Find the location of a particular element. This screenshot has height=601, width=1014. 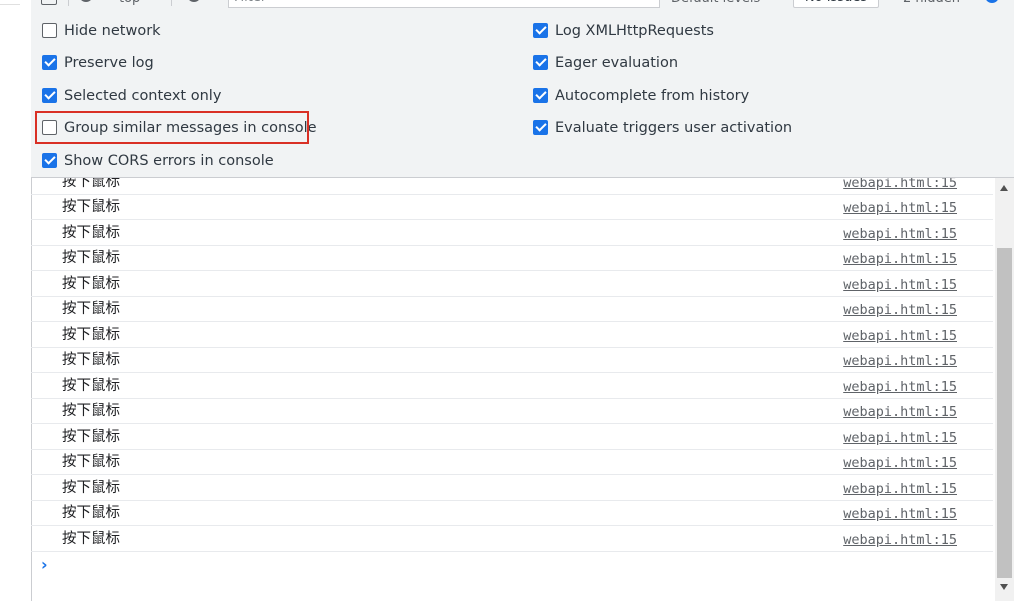

option-label: Show CORS errors in console is located at coordinates (169, 161).